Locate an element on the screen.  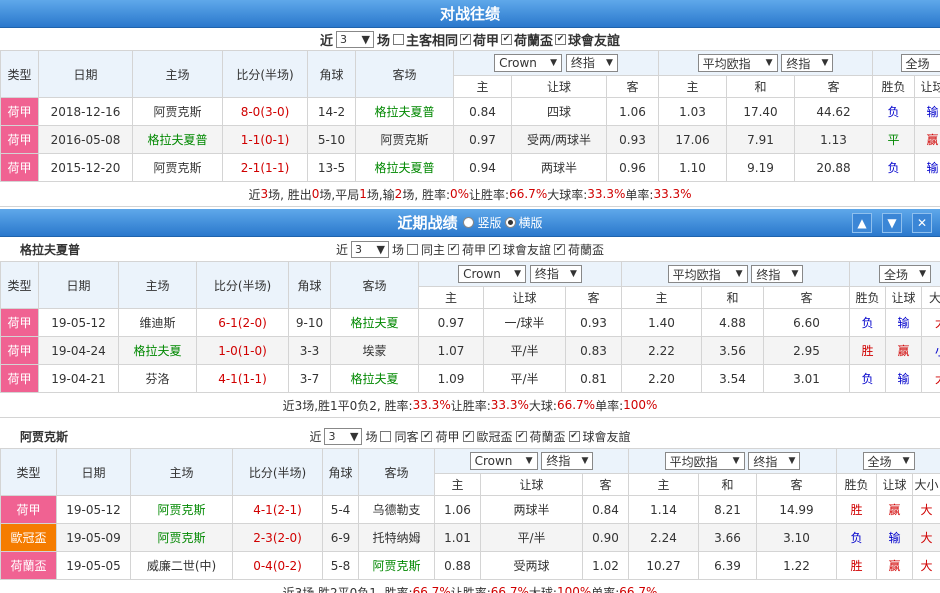
team0-cell-tr: 大 is located at coordinates (930, 322).